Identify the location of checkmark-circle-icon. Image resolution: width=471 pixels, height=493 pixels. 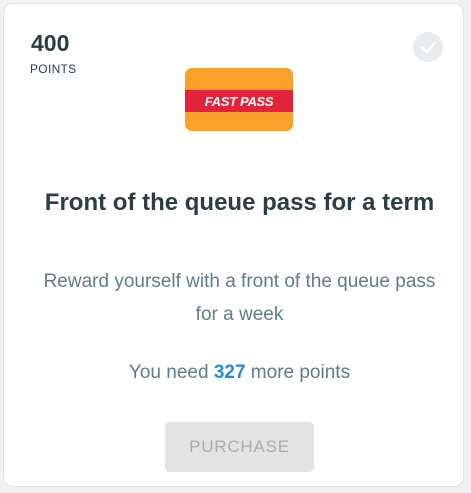
(428, 47).